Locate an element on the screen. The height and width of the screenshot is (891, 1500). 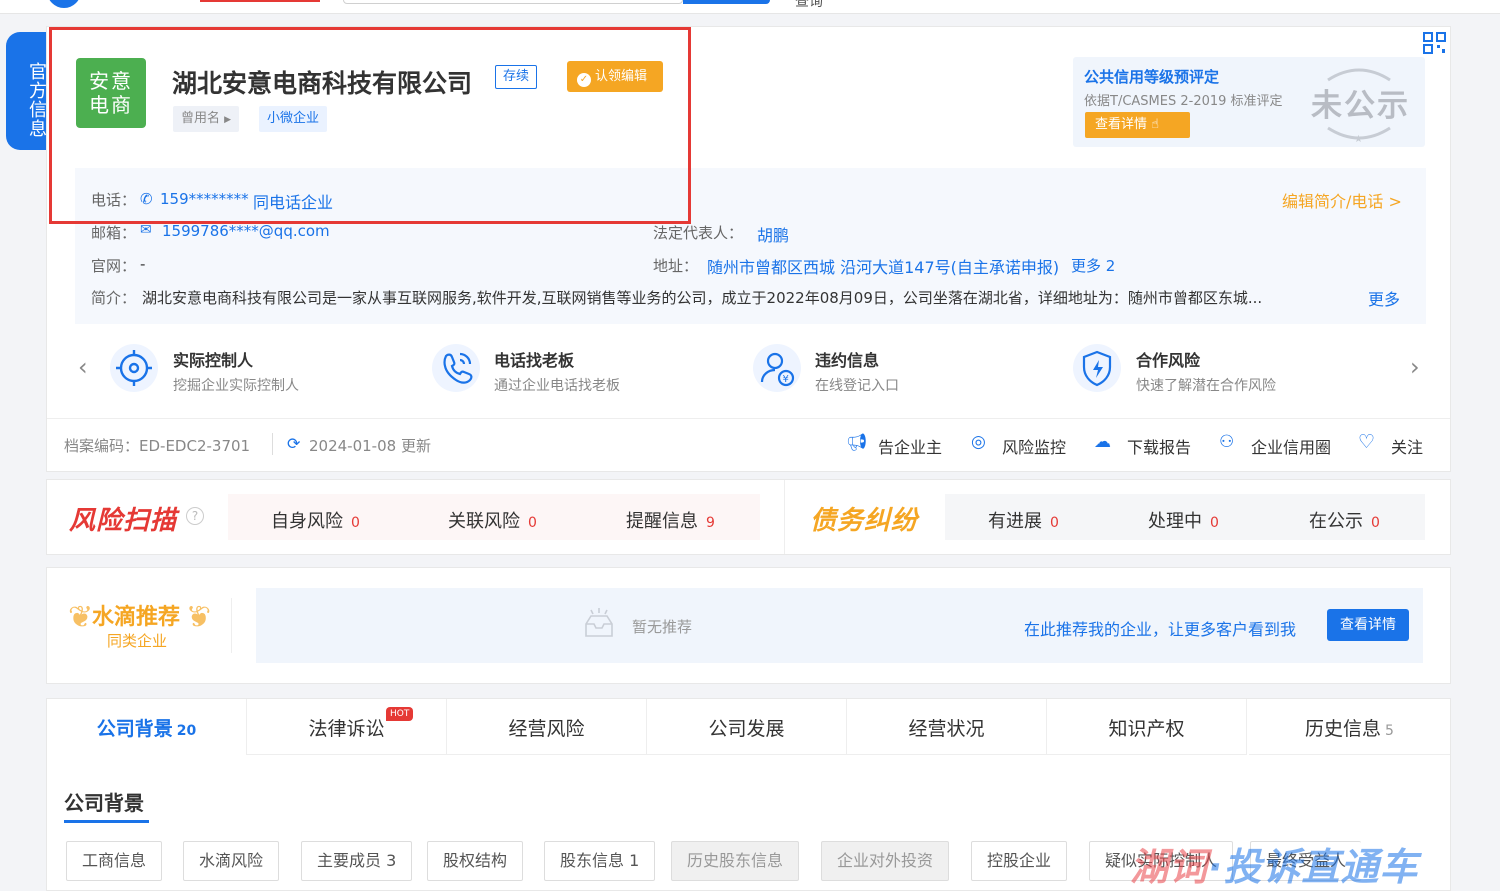
service-title: 违约信息 is located at coordinates (847, 359).